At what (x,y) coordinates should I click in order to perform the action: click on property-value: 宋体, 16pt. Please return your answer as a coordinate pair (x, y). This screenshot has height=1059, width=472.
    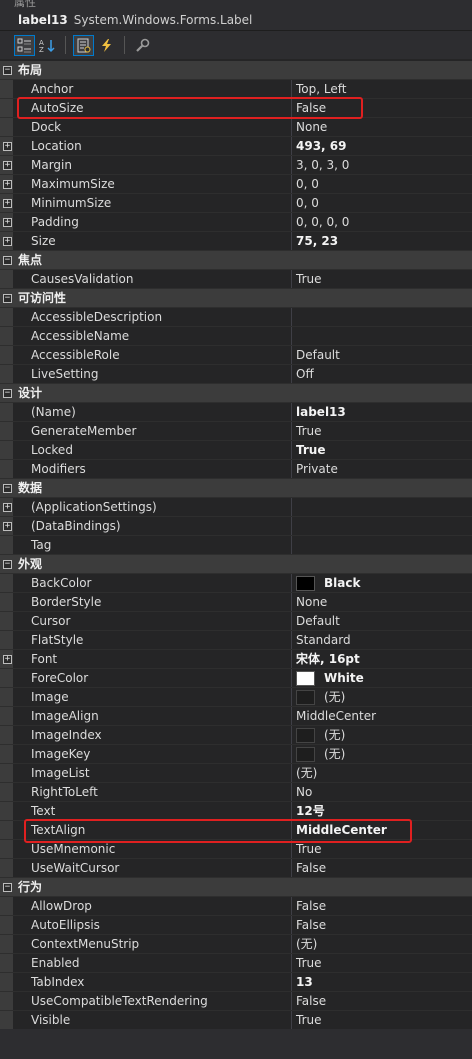
    Looking at the image, I should click on (382, 659).